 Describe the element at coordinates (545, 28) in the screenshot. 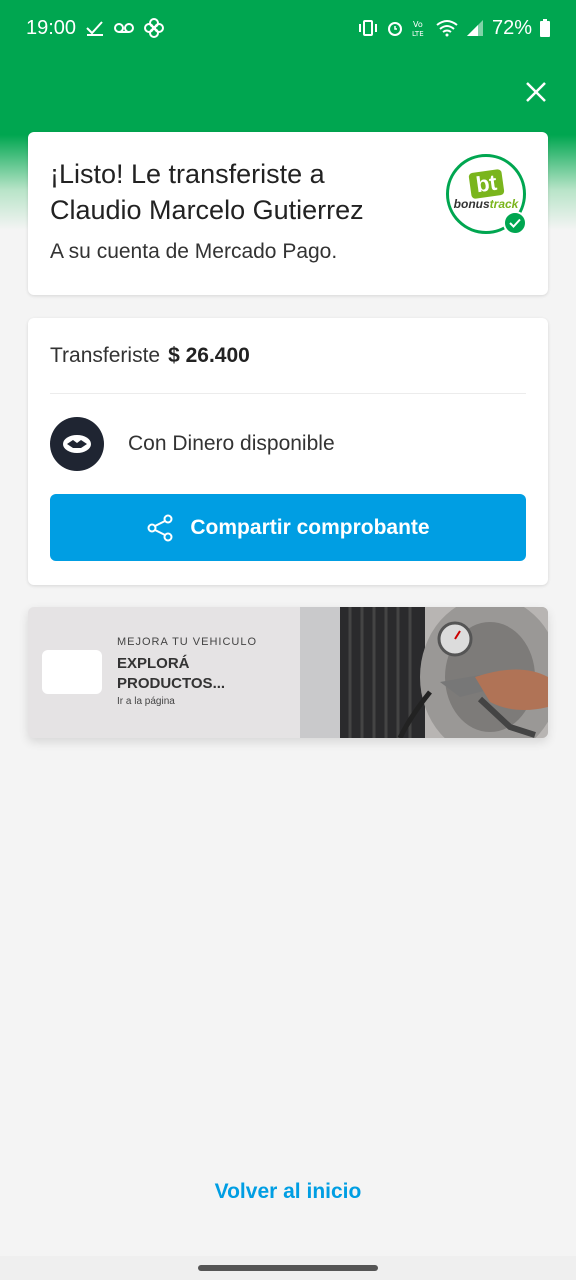

I see `battery-icon` at that location.